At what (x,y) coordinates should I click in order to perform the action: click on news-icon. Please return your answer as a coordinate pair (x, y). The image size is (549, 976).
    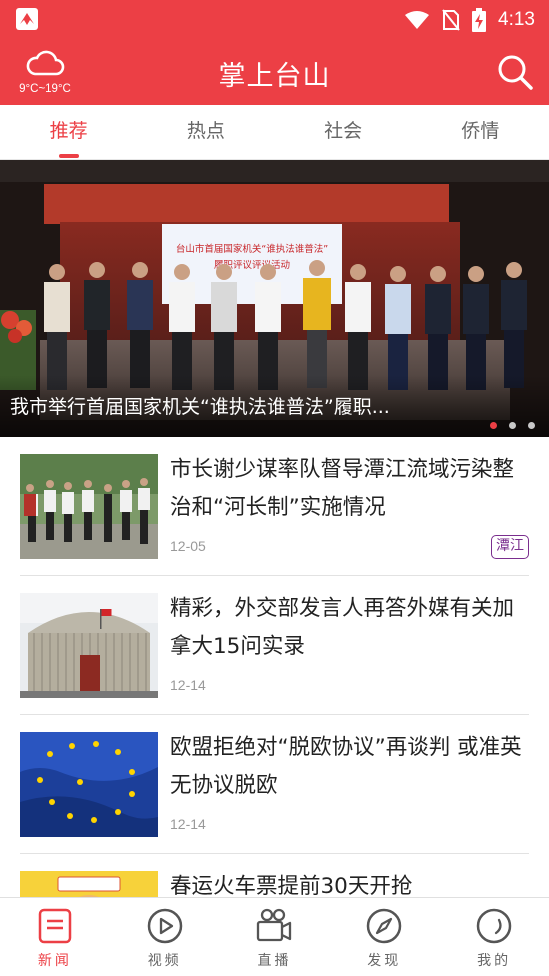
    Looking at the image, I should click on (55, 926).